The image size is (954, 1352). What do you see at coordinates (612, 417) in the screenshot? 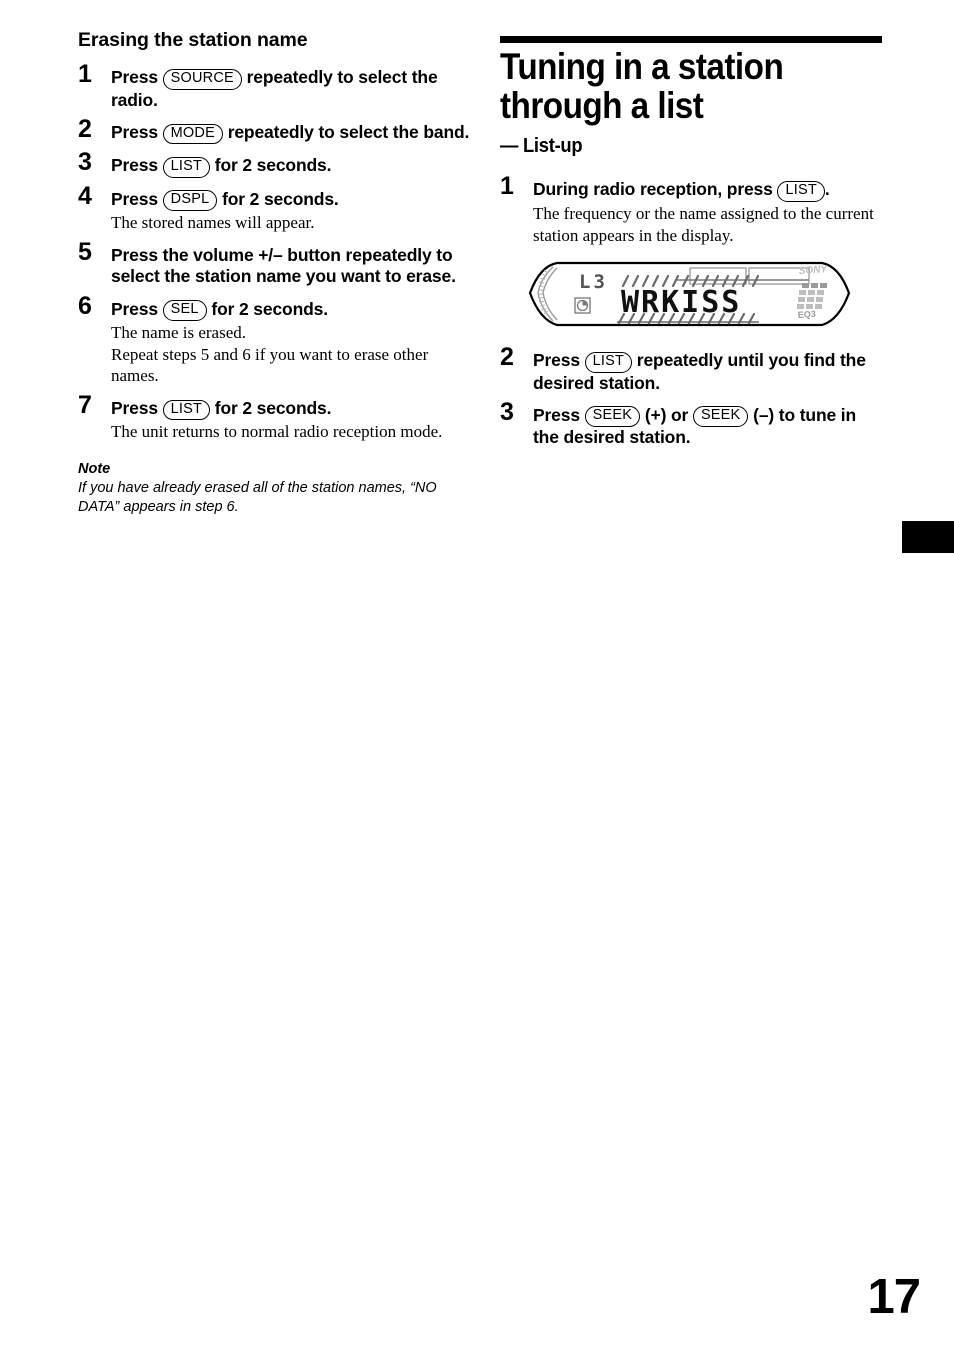
I see `button-seek-plus: SEEK` at bounding box center [612, 417].